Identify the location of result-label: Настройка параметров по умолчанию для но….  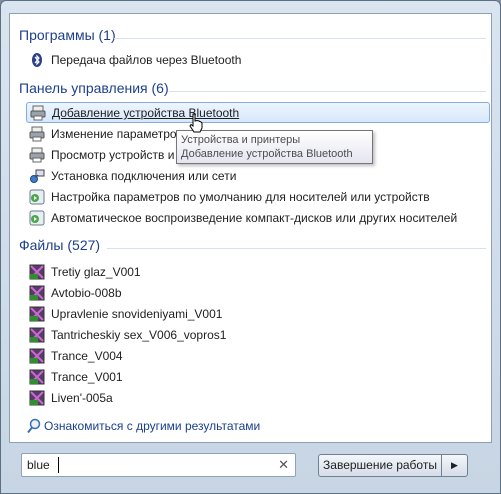
(240, 197).